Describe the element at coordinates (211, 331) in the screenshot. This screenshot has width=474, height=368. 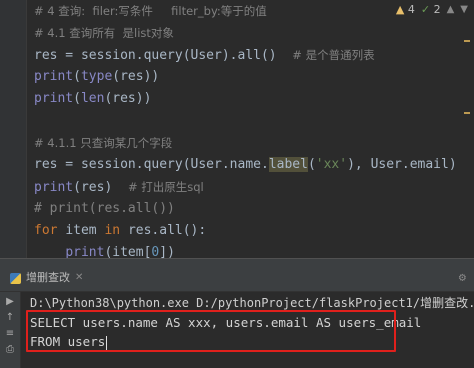
I see `highlight-box` at that location.